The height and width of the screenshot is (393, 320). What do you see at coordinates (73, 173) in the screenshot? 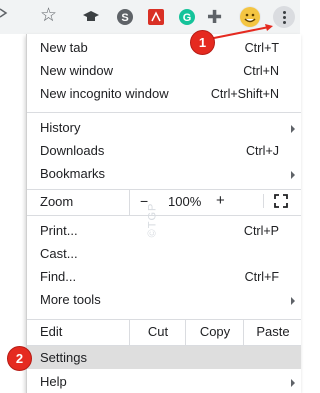
I see `menu-label: Bookmarks` at bounding box center [73, 173].